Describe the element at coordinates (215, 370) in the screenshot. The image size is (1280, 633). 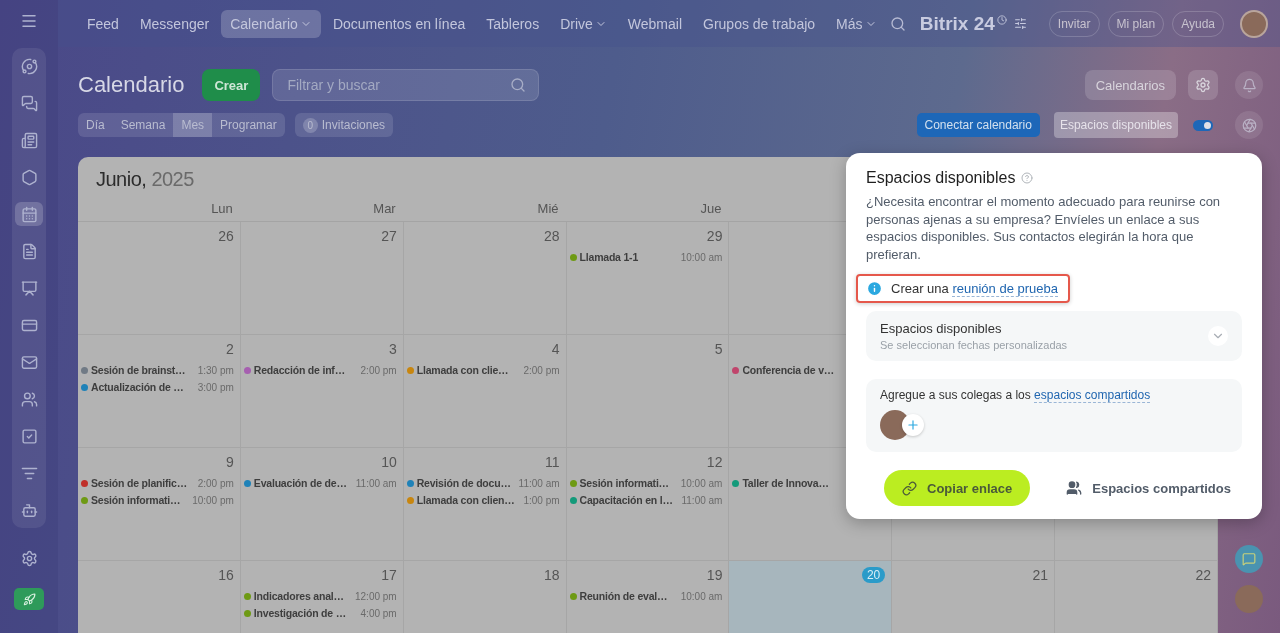
I see `event-time: 1:30 pm` at that location.